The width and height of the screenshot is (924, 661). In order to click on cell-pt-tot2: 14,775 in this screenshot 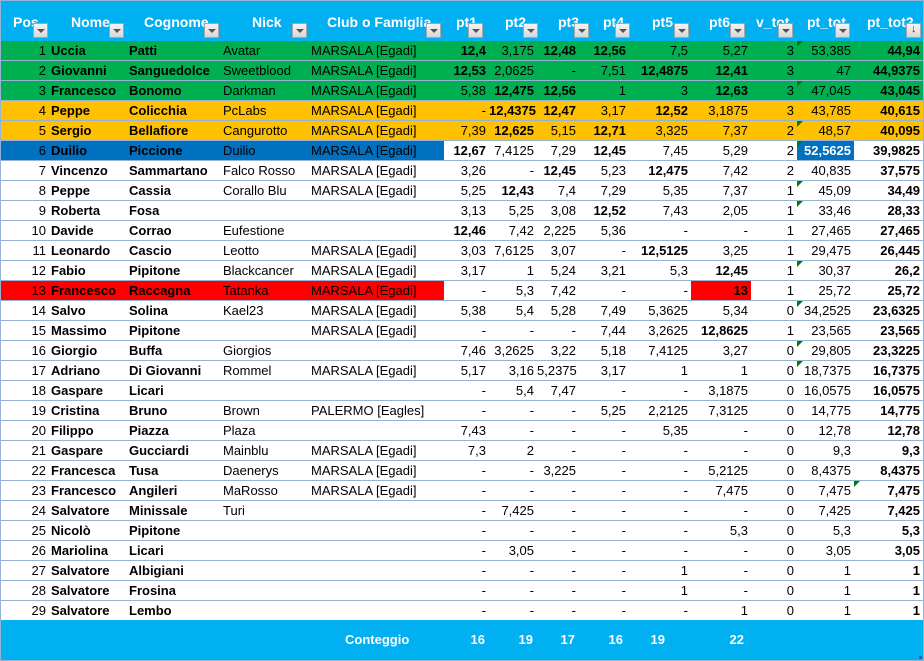, I will do `click(888, 410)`.